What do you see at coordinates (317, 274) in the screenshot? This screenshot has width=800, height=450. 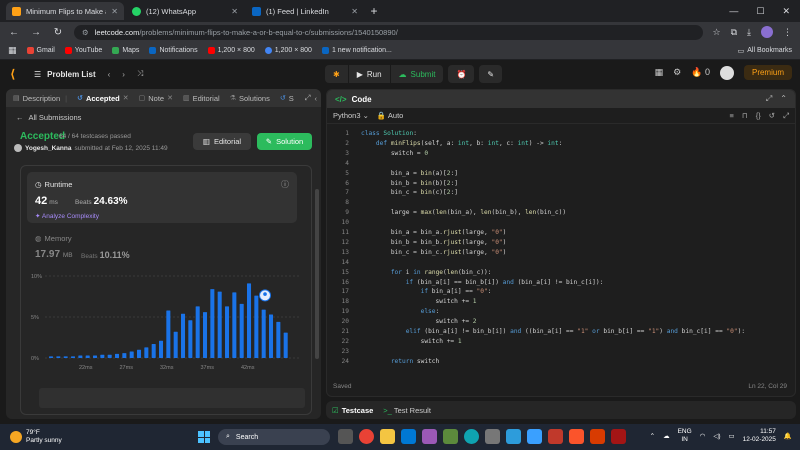 I see `scrollbar` at bounding box center [317, 274].